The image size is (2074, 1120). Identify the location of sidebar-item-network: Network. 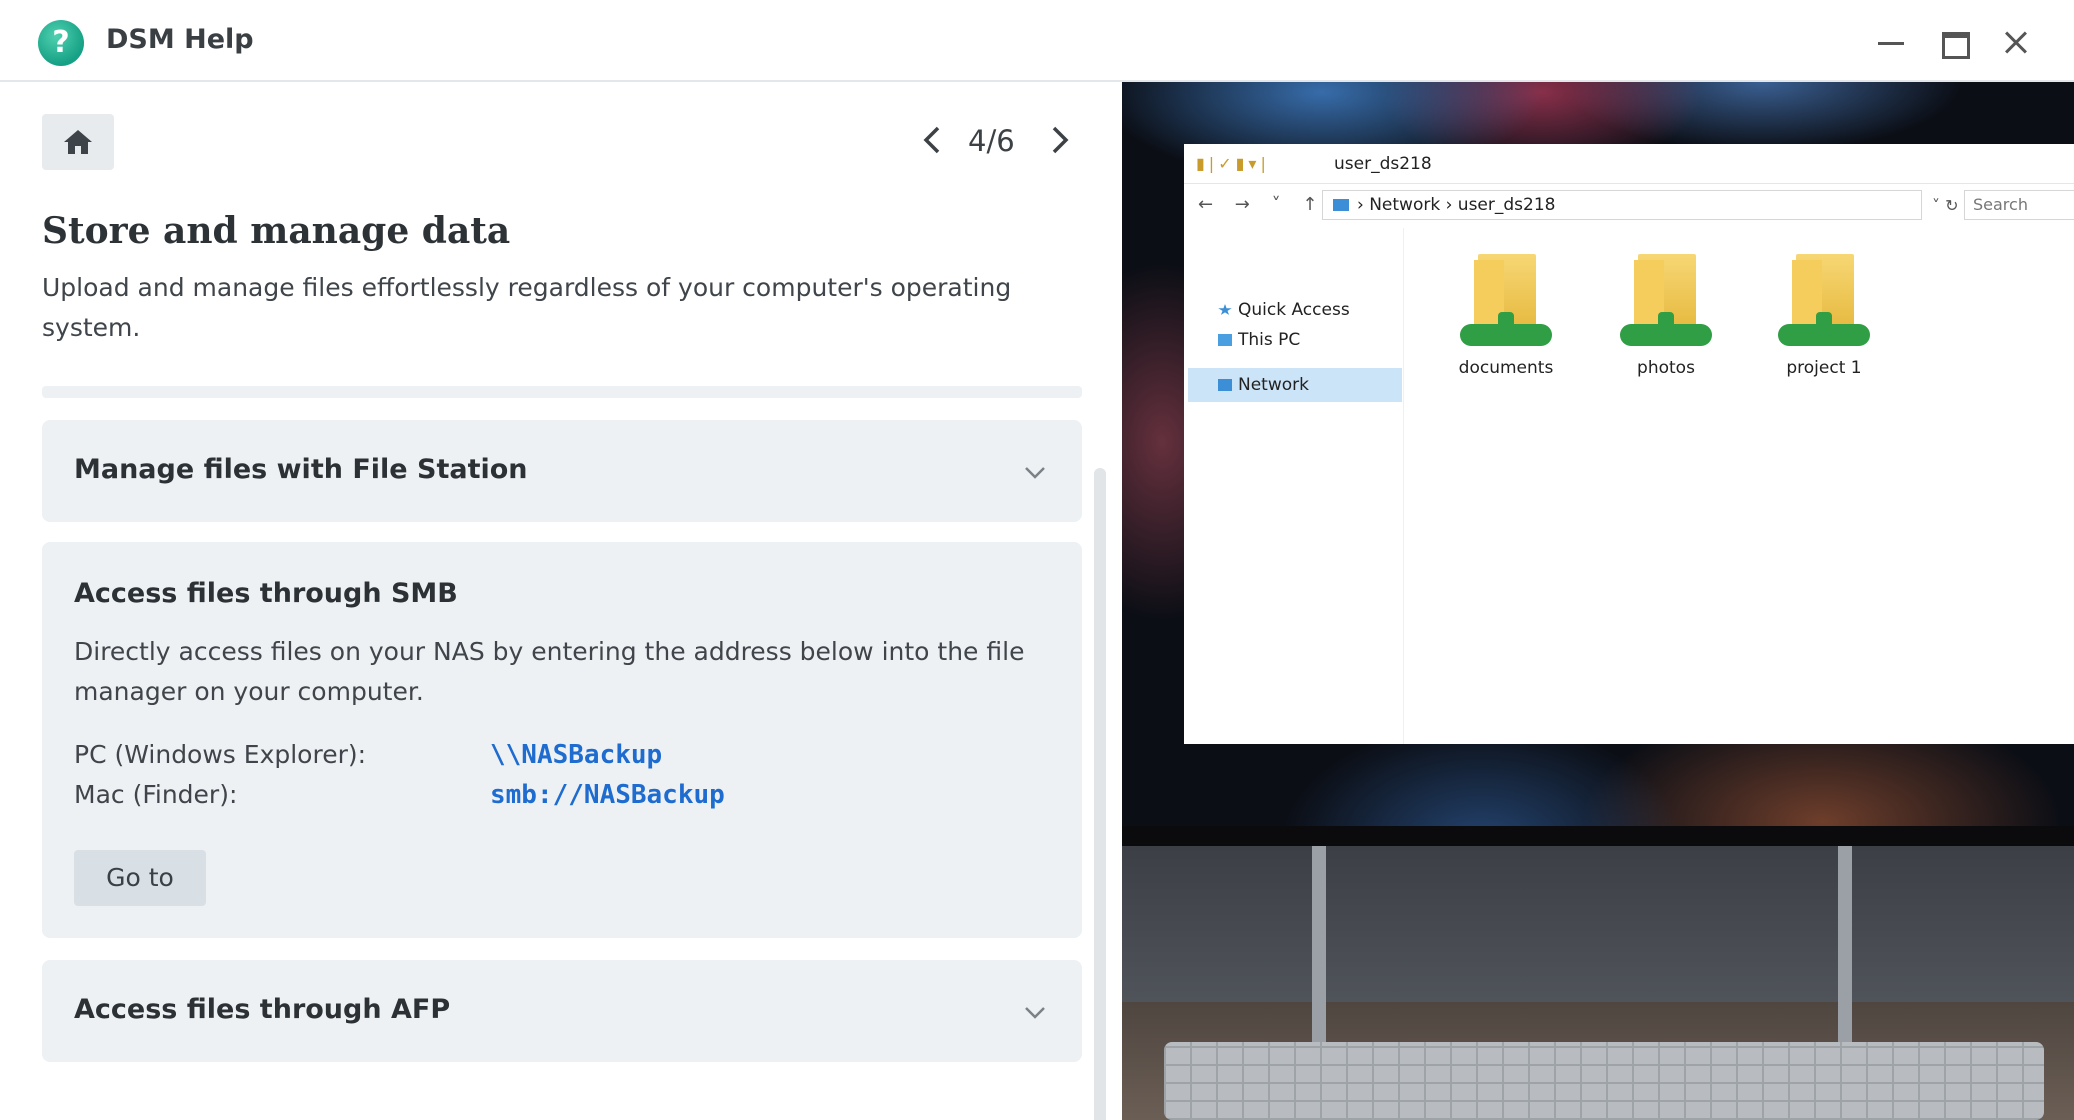
(1263, 385).